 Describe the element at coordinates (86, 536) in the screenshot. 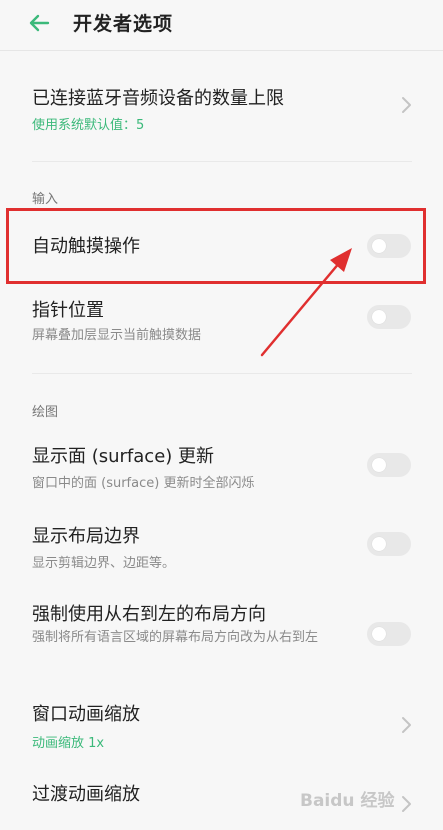

I see `layout-bounds-title: 显示布局边界` at that location.